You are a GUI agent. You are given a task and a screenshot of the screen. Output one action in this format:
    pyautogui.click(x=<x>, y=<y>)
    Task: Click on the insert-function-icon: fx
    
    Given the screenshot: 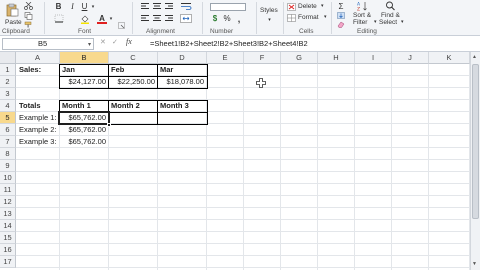 What is the action you would take?
    pyautogui.click(x=129, y=41)
    